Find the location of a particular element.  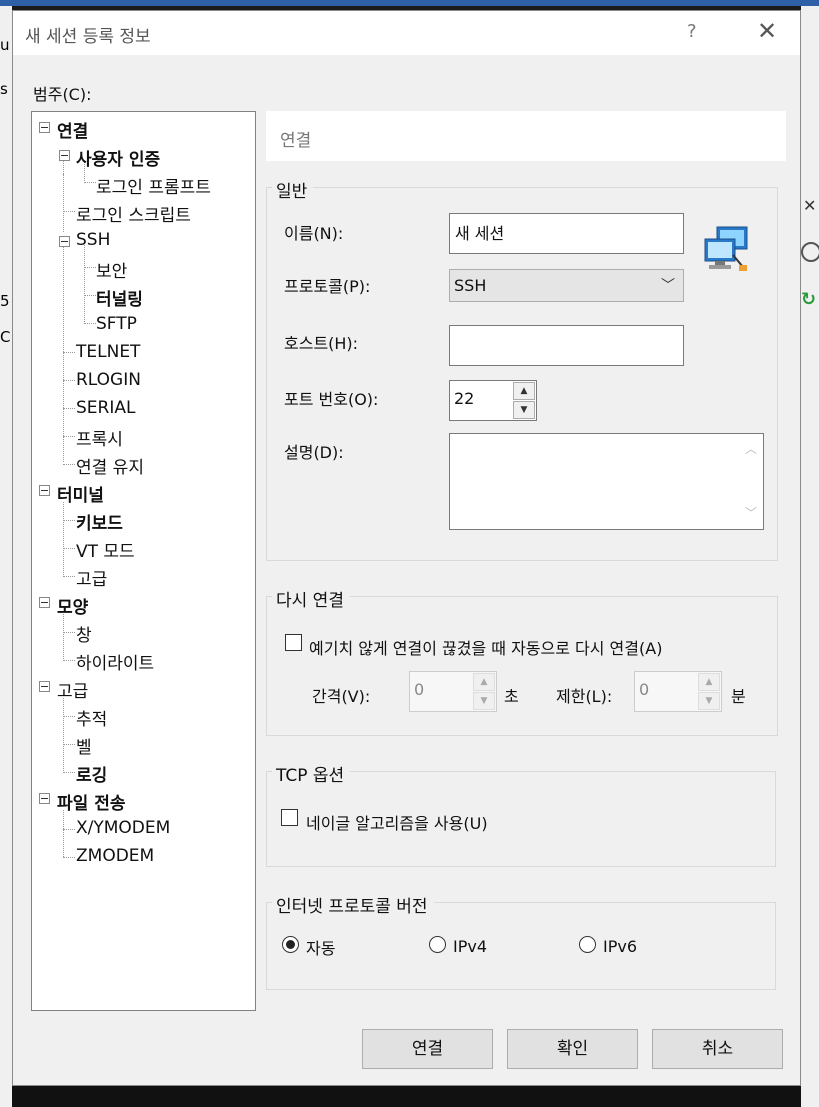

tree-item-connection: 연결 is located at coordinates (72, 129).